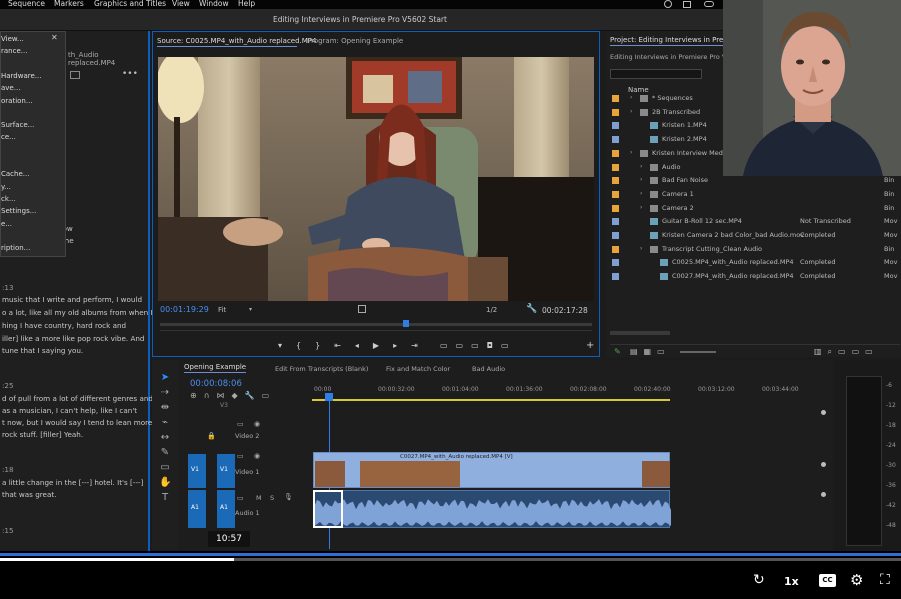  Describe the element at coordinates (492, 509) in the screenshot. I see `audio-clip` at that location.